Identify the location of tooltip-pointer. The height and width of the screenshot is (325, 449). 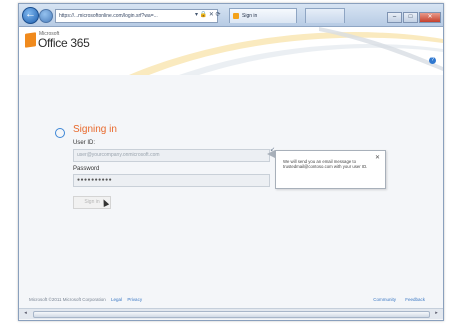
(271, 154).